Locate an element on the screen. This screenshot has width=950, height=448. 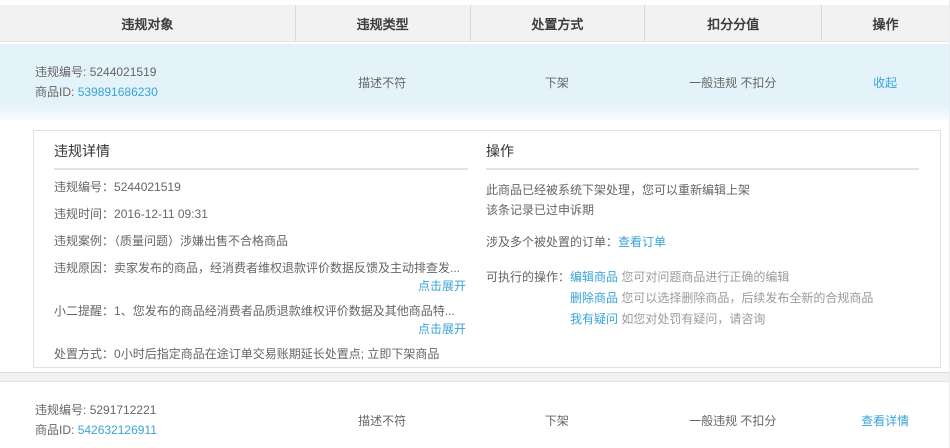
view-details-link: 查看详情 is located at coordinates (885, 420).